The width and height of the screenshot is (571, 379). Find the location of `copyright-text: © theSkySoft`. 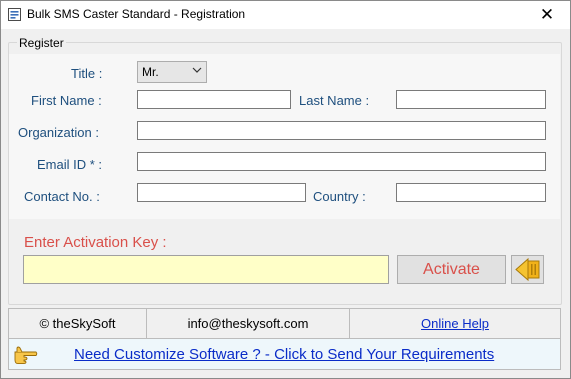

copyright-text: © theSkySoft is located at coordinates (77, 323).